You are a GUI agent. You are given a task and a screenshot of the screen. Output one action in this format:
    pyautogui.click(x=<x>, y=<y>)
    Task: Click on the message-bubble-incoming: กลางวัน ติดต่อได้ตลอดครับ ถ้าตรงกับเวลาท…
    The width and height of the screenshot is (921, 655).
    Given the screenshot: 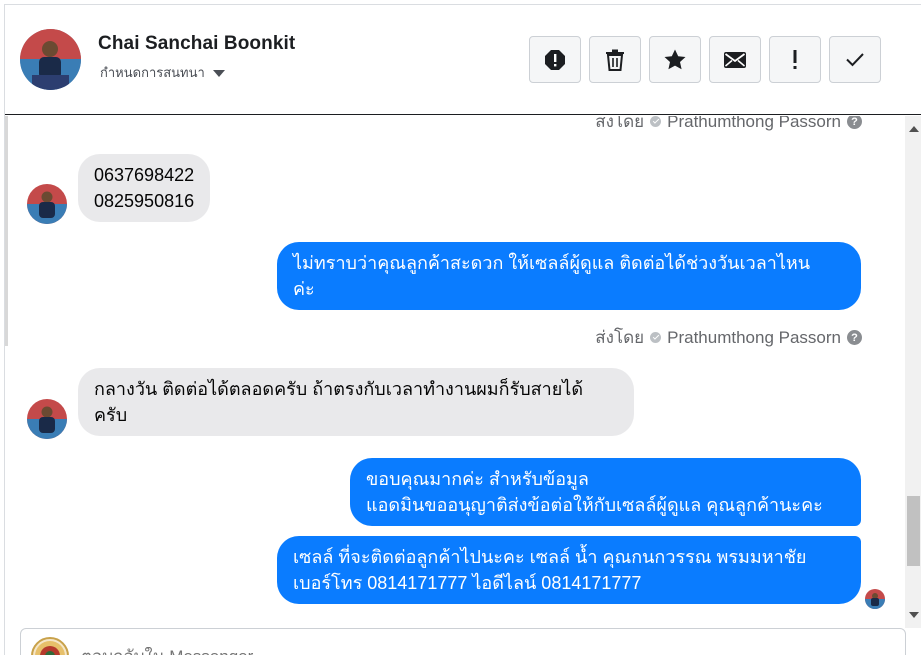 What is the action you would take?
    pyautogui.click(x=356, y=402)
    